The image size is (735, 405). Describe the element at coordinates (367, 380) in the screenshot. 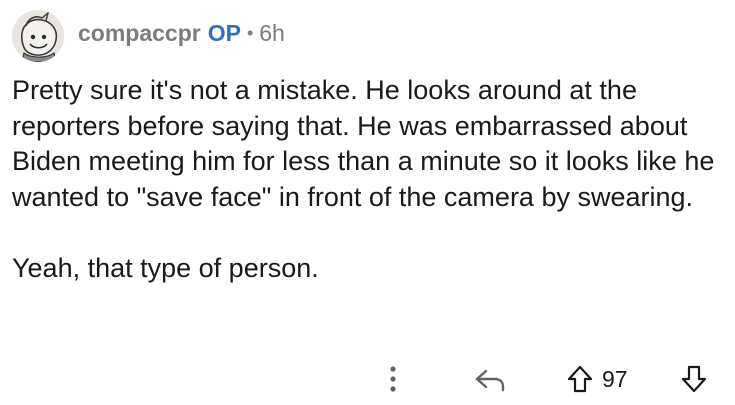

I see `comment-action-bar: 97` at that location.